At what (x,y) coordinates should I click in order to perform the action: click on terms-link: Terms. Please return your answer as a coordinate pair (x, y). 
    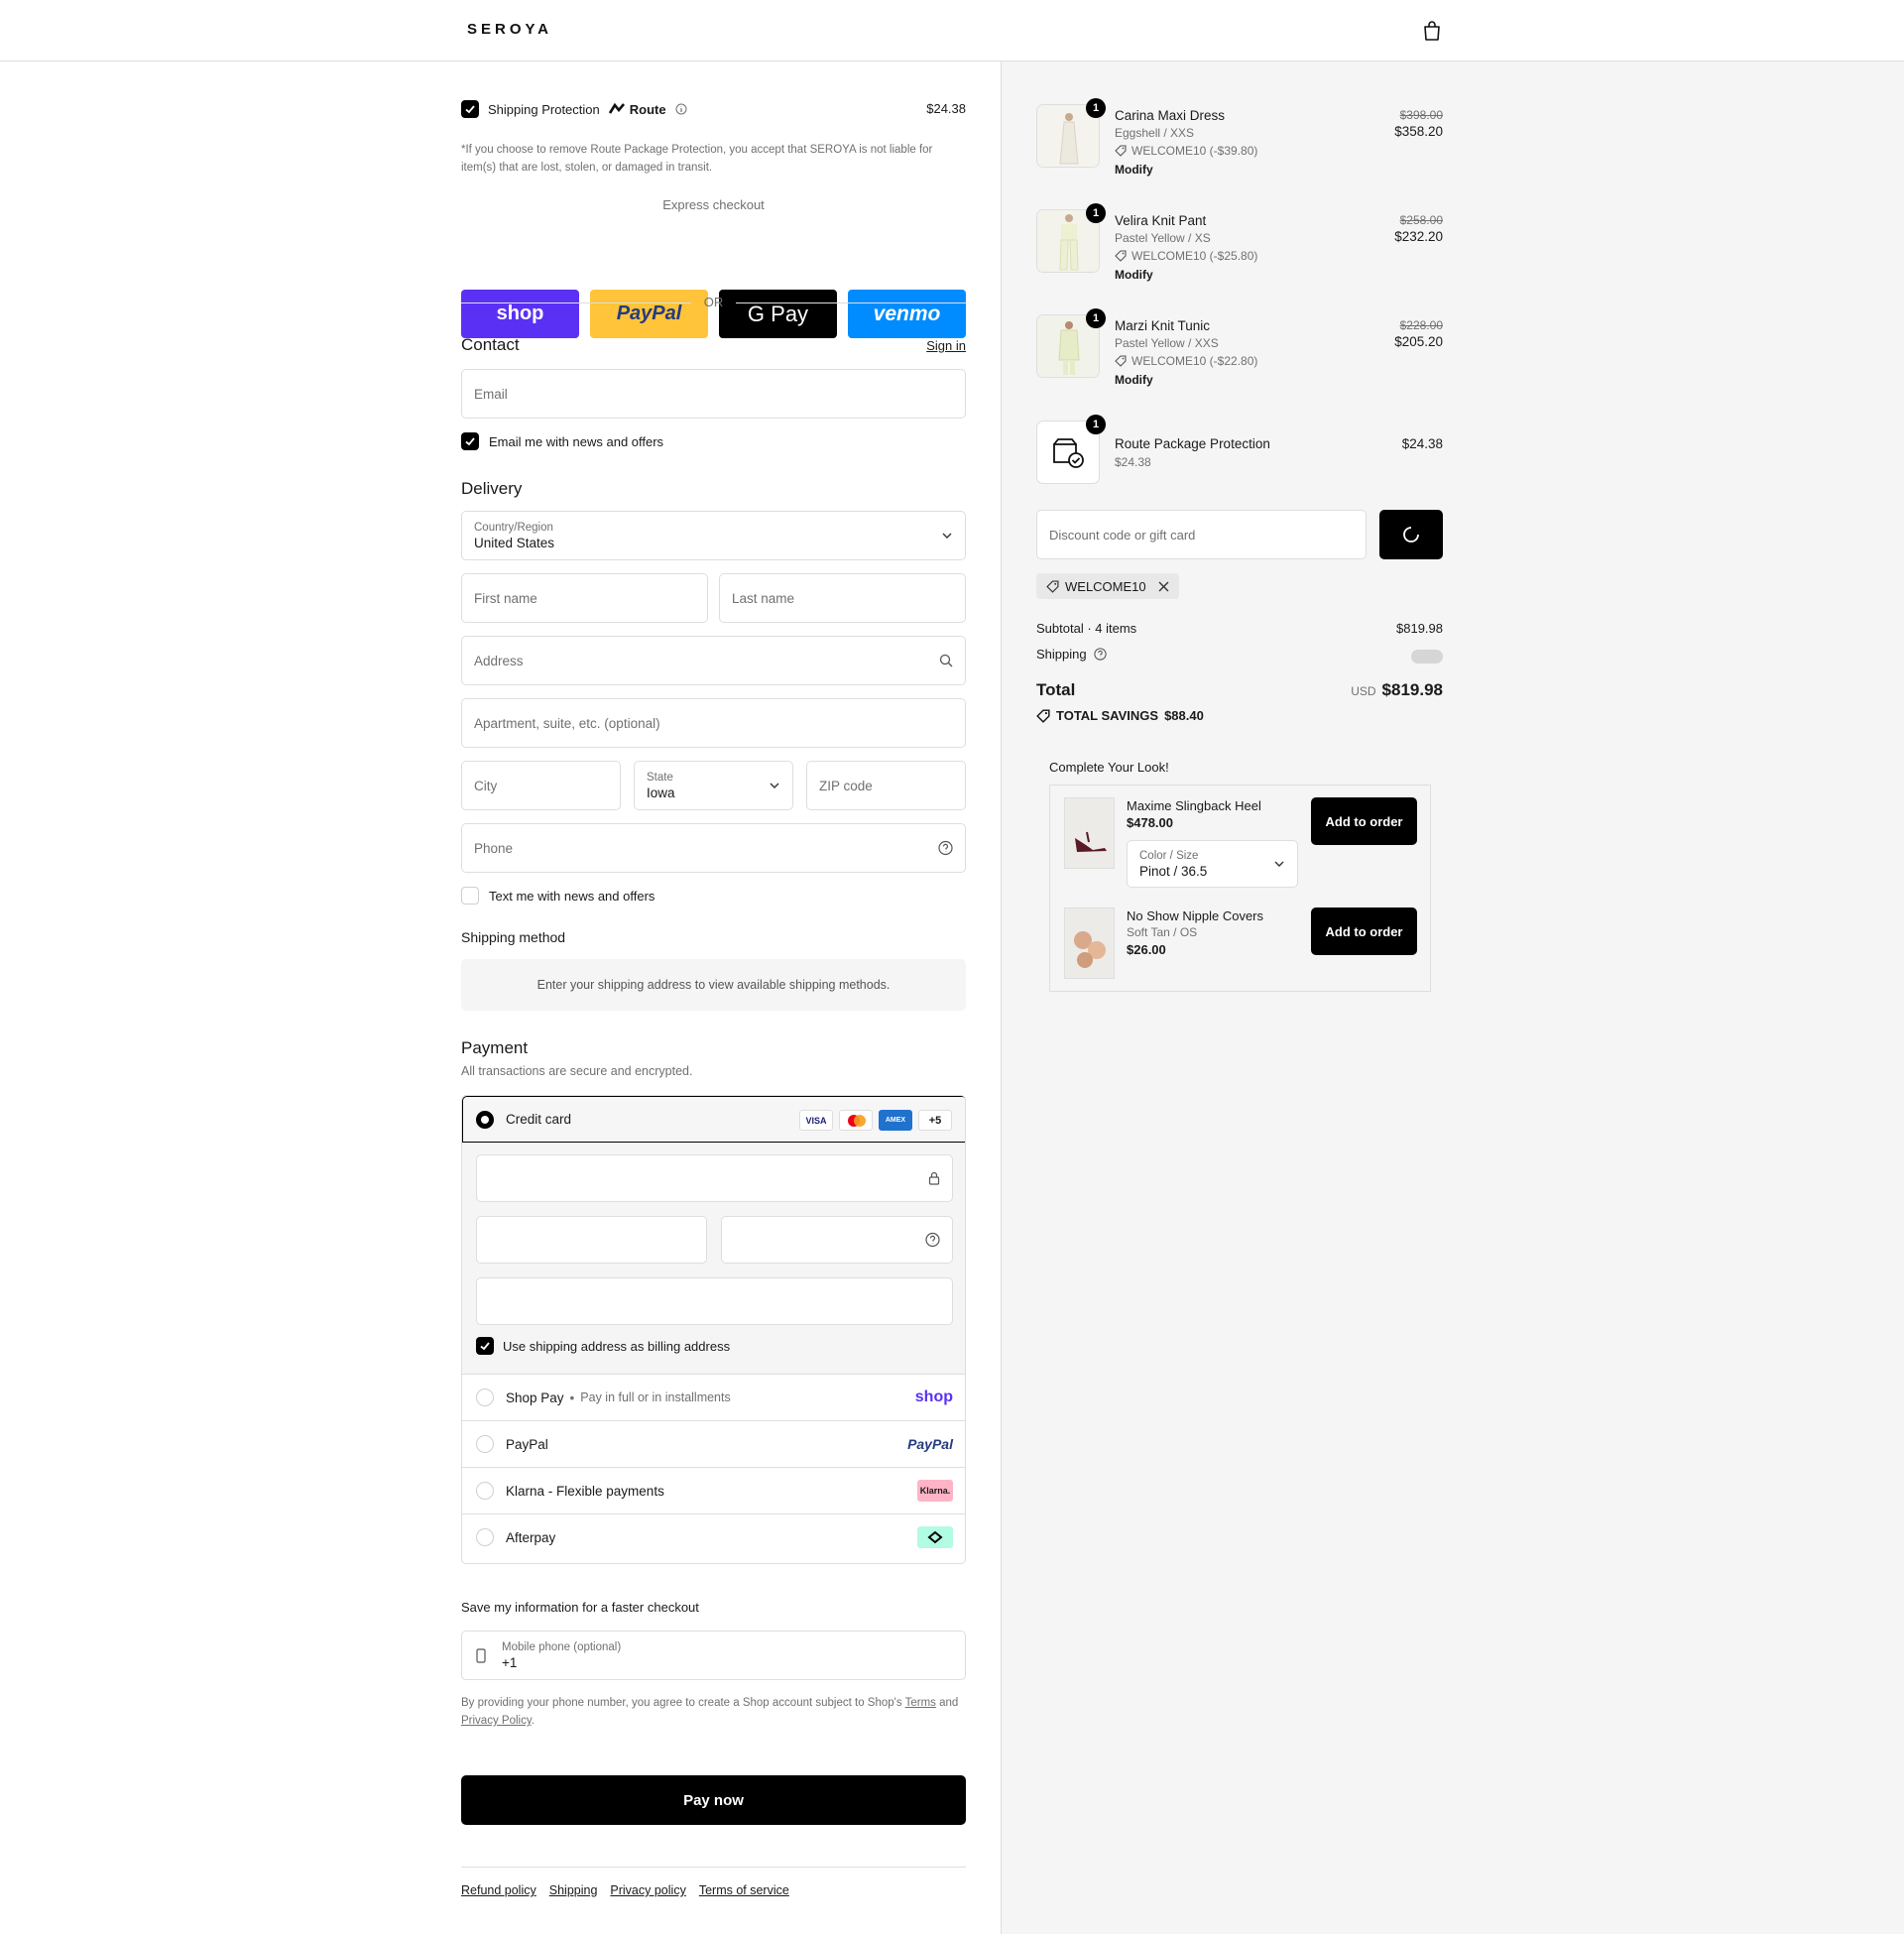
    Looking at the image, I should click on (920, 1703).